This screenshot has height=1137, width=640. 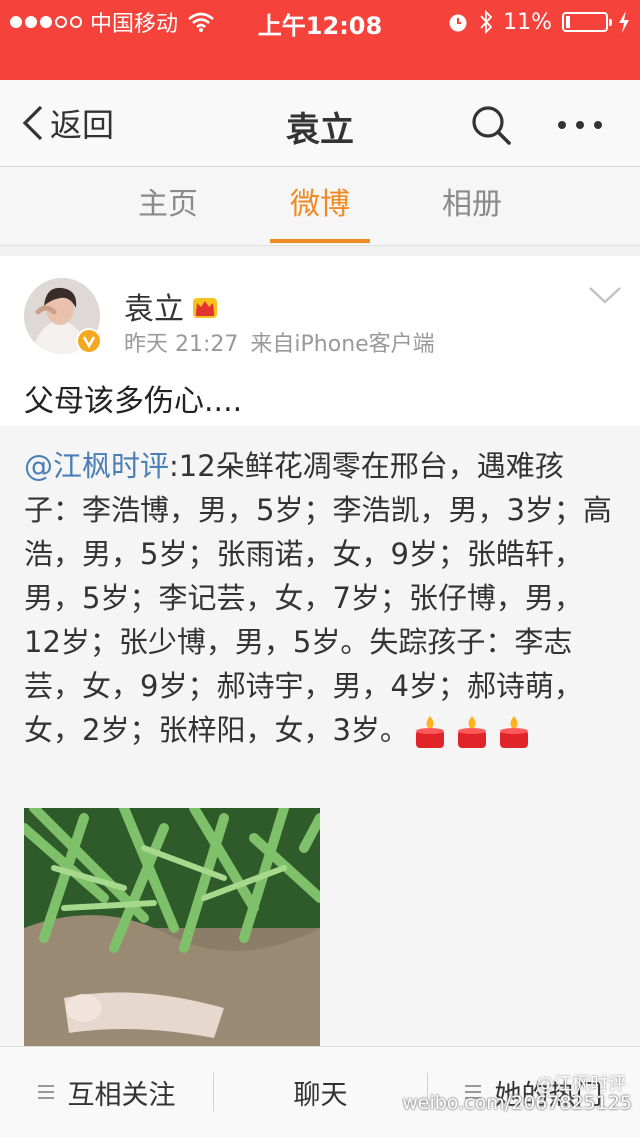 What do you see at coordinates (491, 125) in the screenshot?
I see `search-icon` at bounding box center [491, 125].